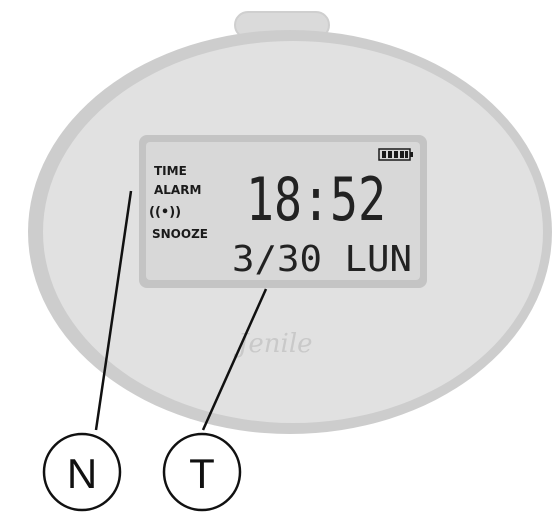  What do you see at coordinates (202, 473) in the screenshot?
I see `callout-label-t: T` at bounding box center [202, 473].